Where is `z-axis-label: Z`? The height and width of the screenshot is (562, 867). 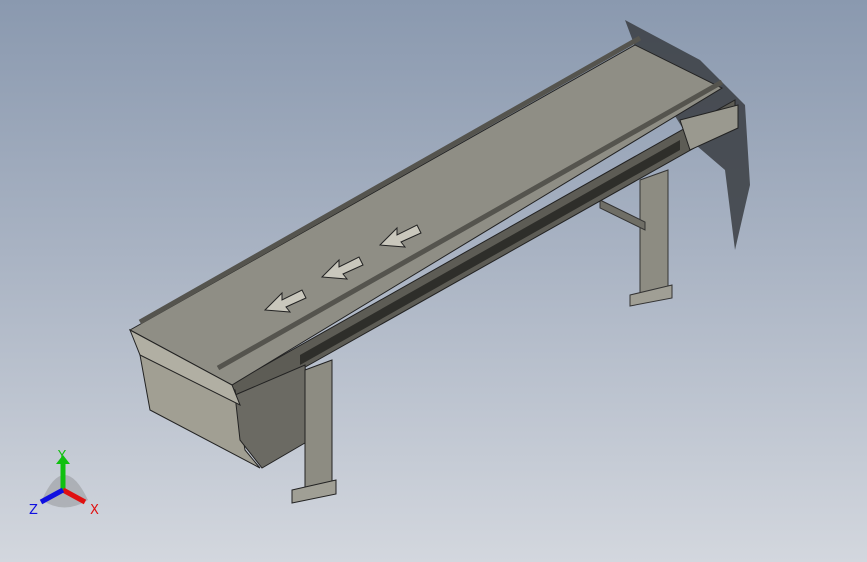
z-axis-label: Z is located at coordinates (33, 510).